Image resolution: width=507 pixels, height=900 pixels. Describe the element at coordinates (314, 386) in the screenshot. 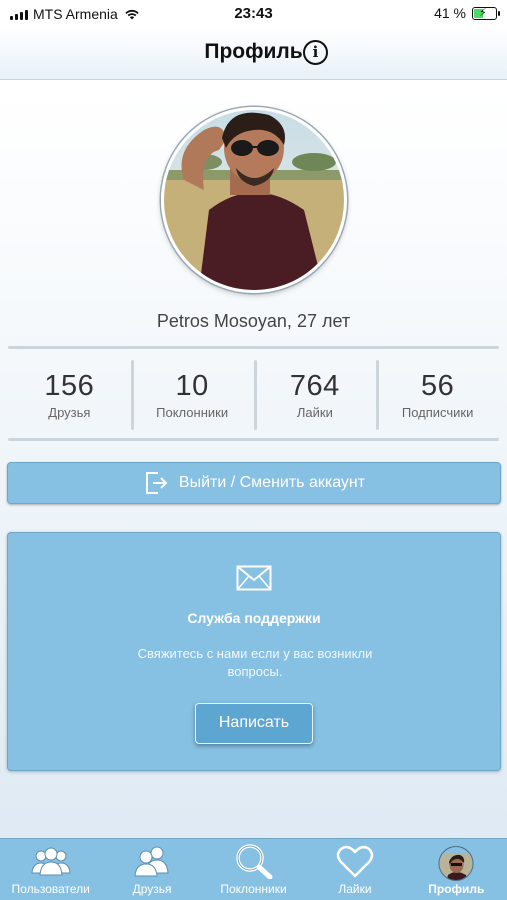

I see `stat-value: 764` at that location.